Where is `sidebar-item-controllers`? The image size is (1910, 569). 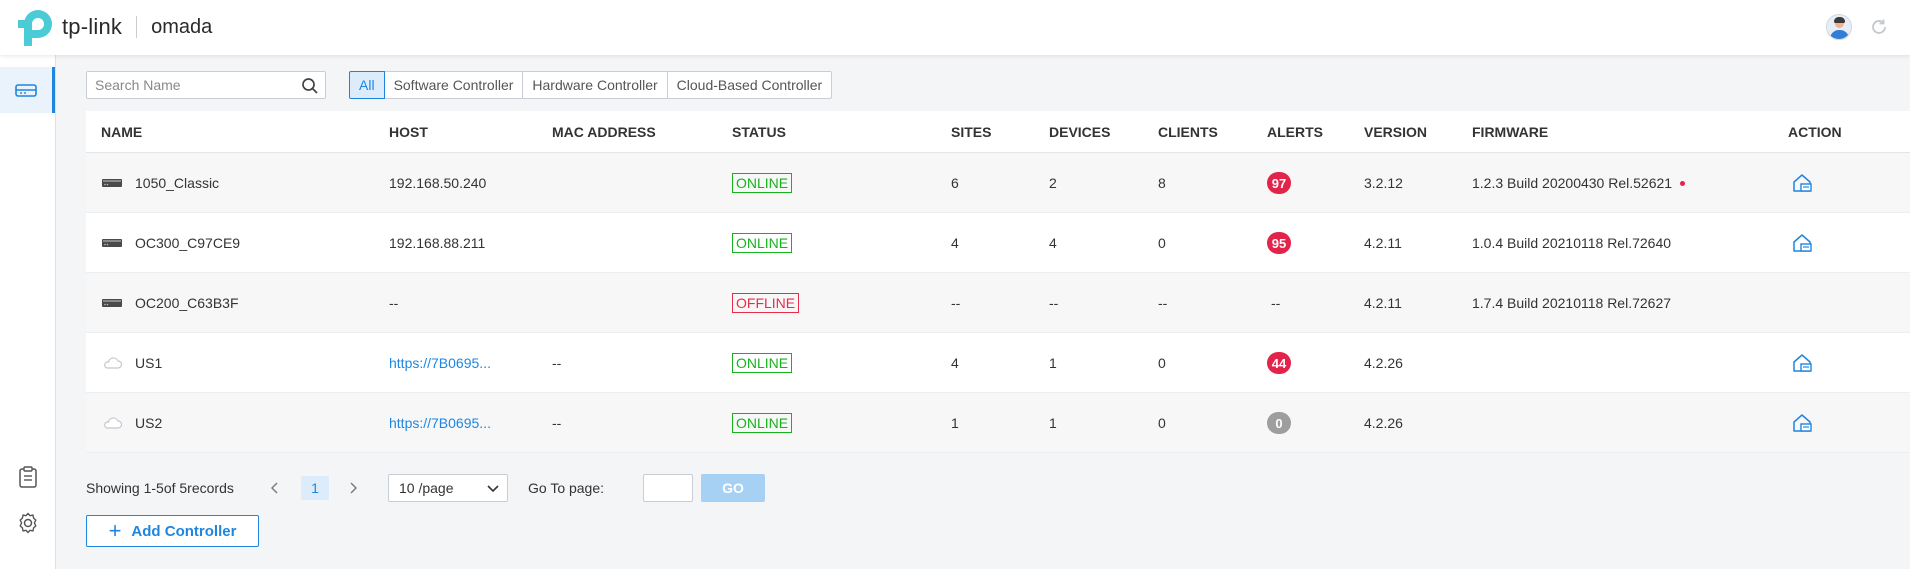
sidebar-item-controllers is located at coordinates (27, 90).